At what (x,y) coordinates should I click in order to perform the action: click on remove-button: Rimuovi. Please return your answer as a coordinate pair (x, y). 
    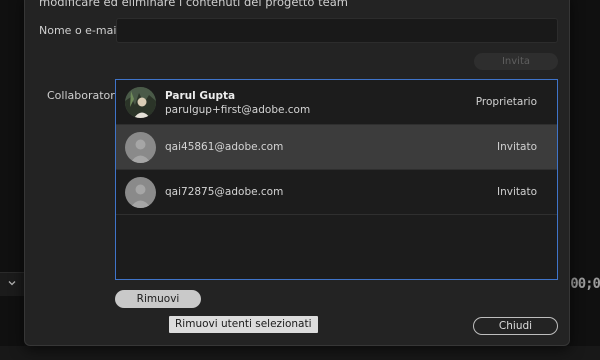
    Looking at the image, I should click on (158, 299).